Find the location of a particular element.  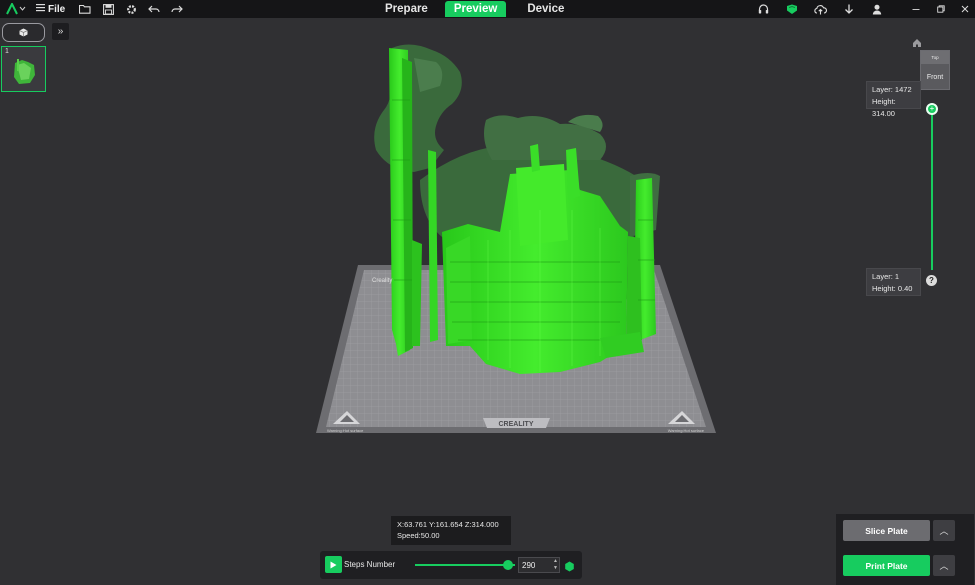

layer-top-number: Layer: 1472 is located at coordinates (892, 89).